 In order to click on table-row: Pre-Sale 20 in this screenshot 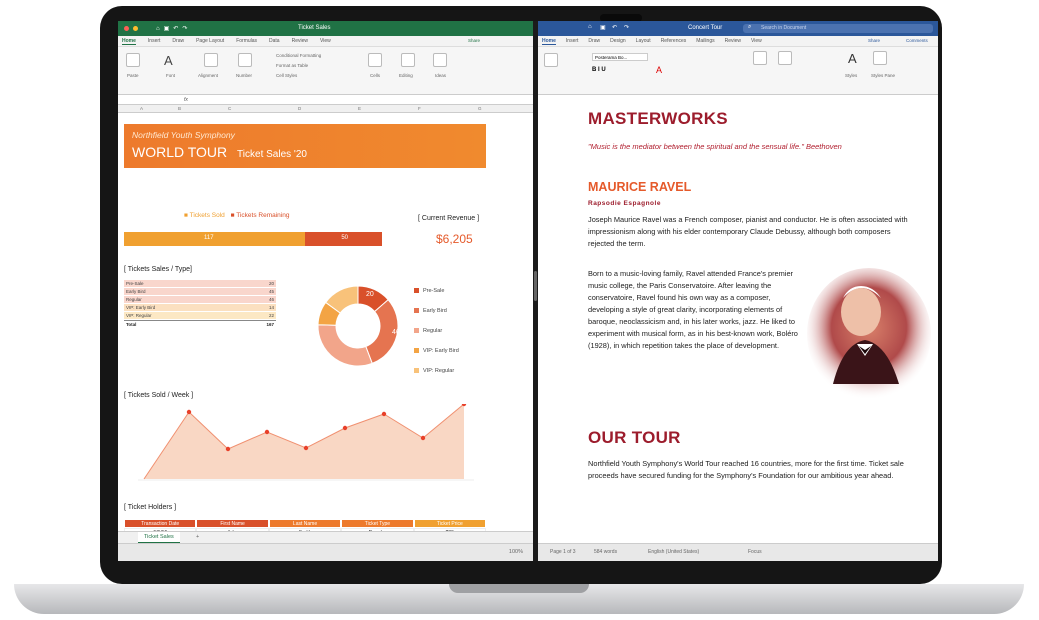, I will do `click(200, 284)`.